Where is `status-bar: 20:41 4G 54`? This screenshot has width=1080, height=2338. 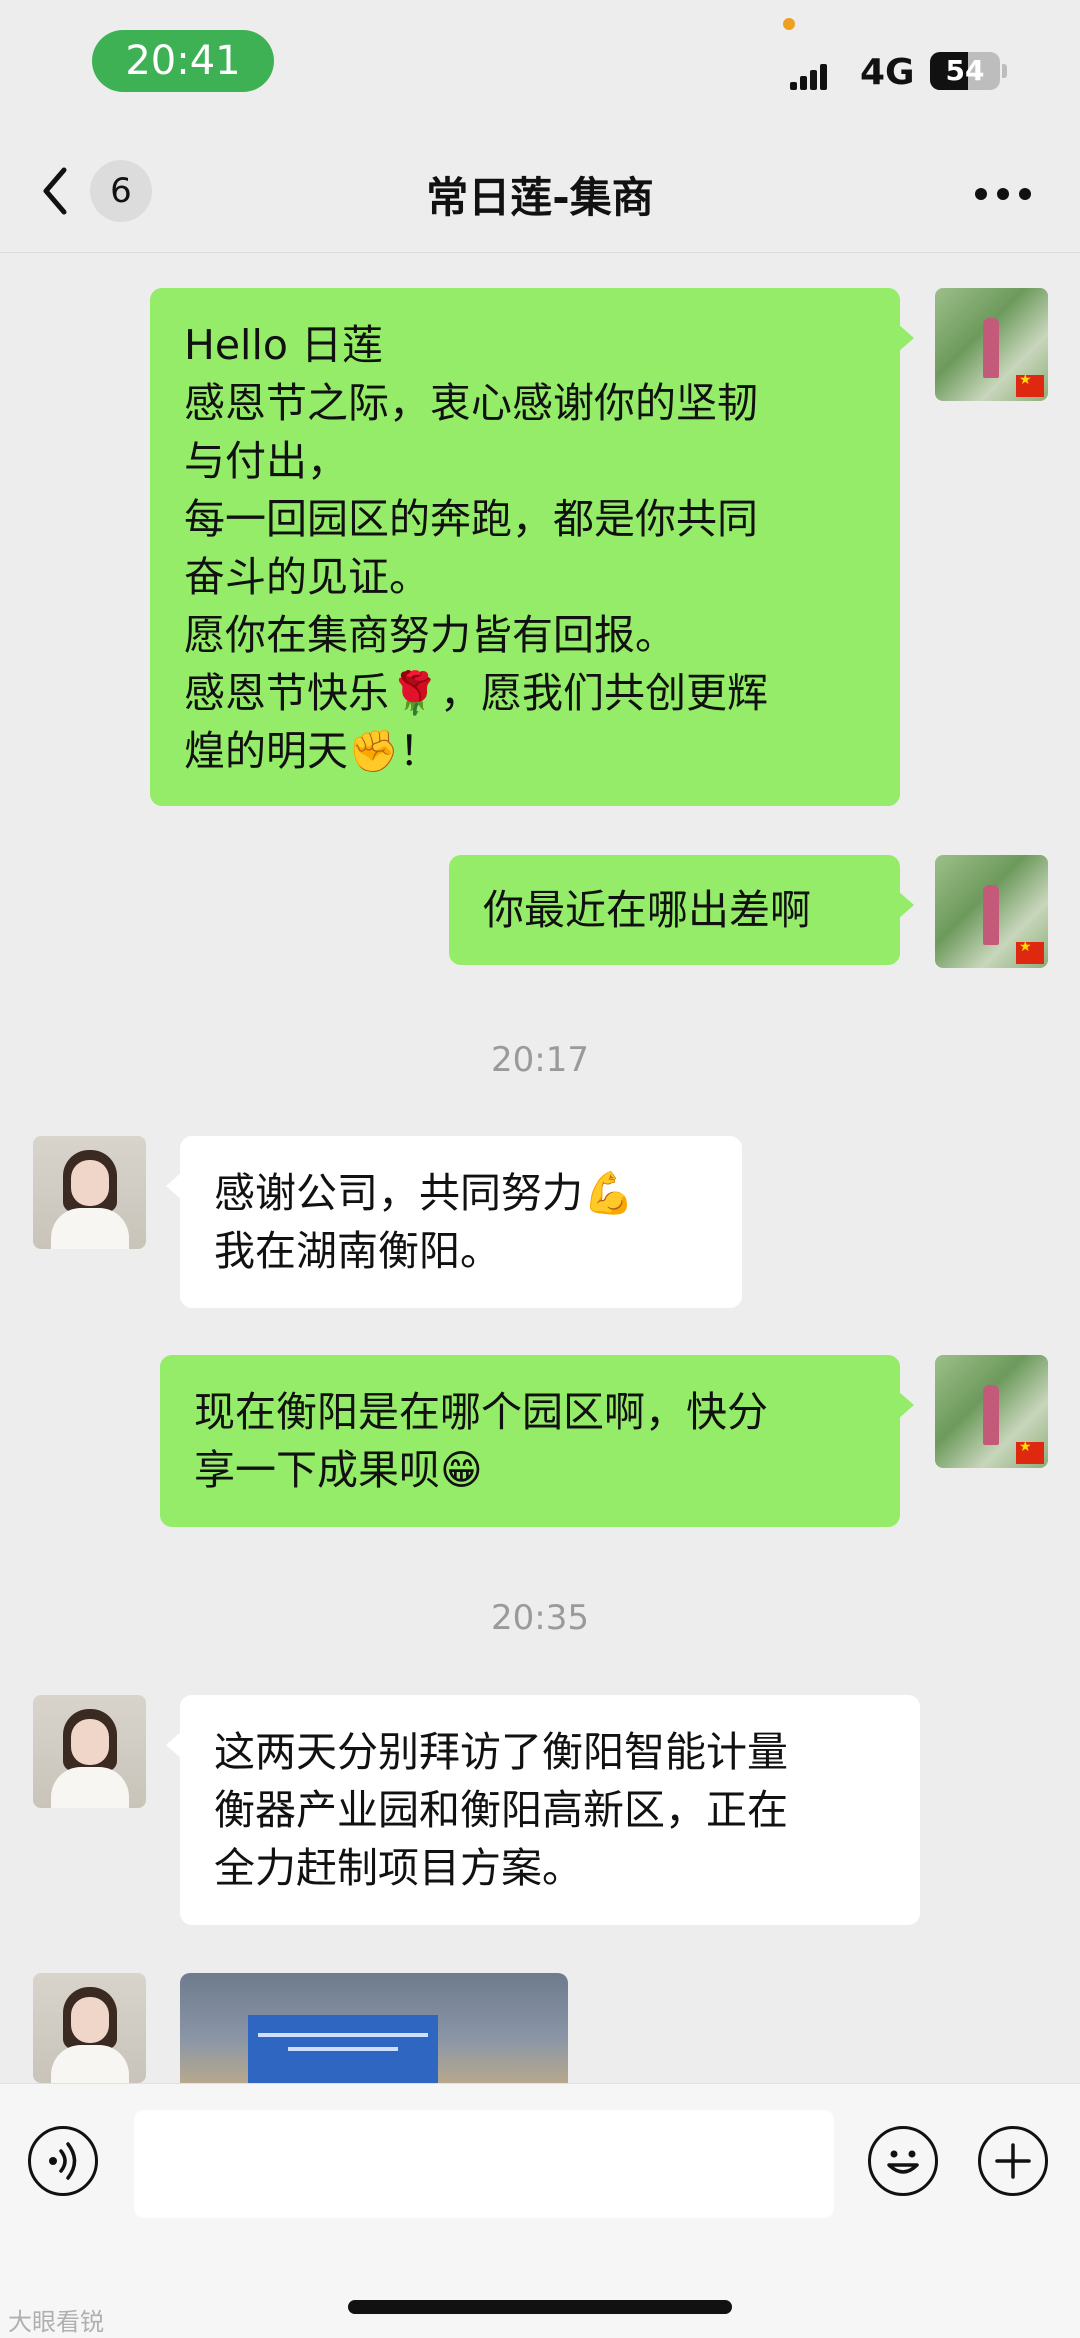
status-bar: 20:41 4G 54 is located at coordinates (540, 65).